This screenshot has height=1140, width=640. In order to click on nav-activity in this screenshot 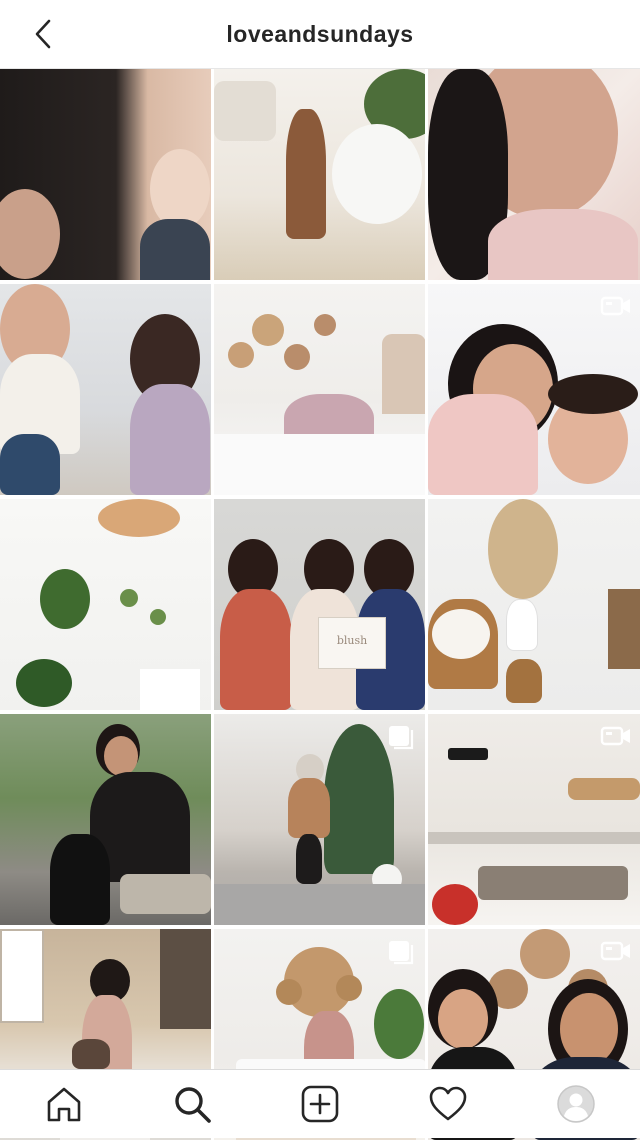, I will do `click(448, 1104)`.